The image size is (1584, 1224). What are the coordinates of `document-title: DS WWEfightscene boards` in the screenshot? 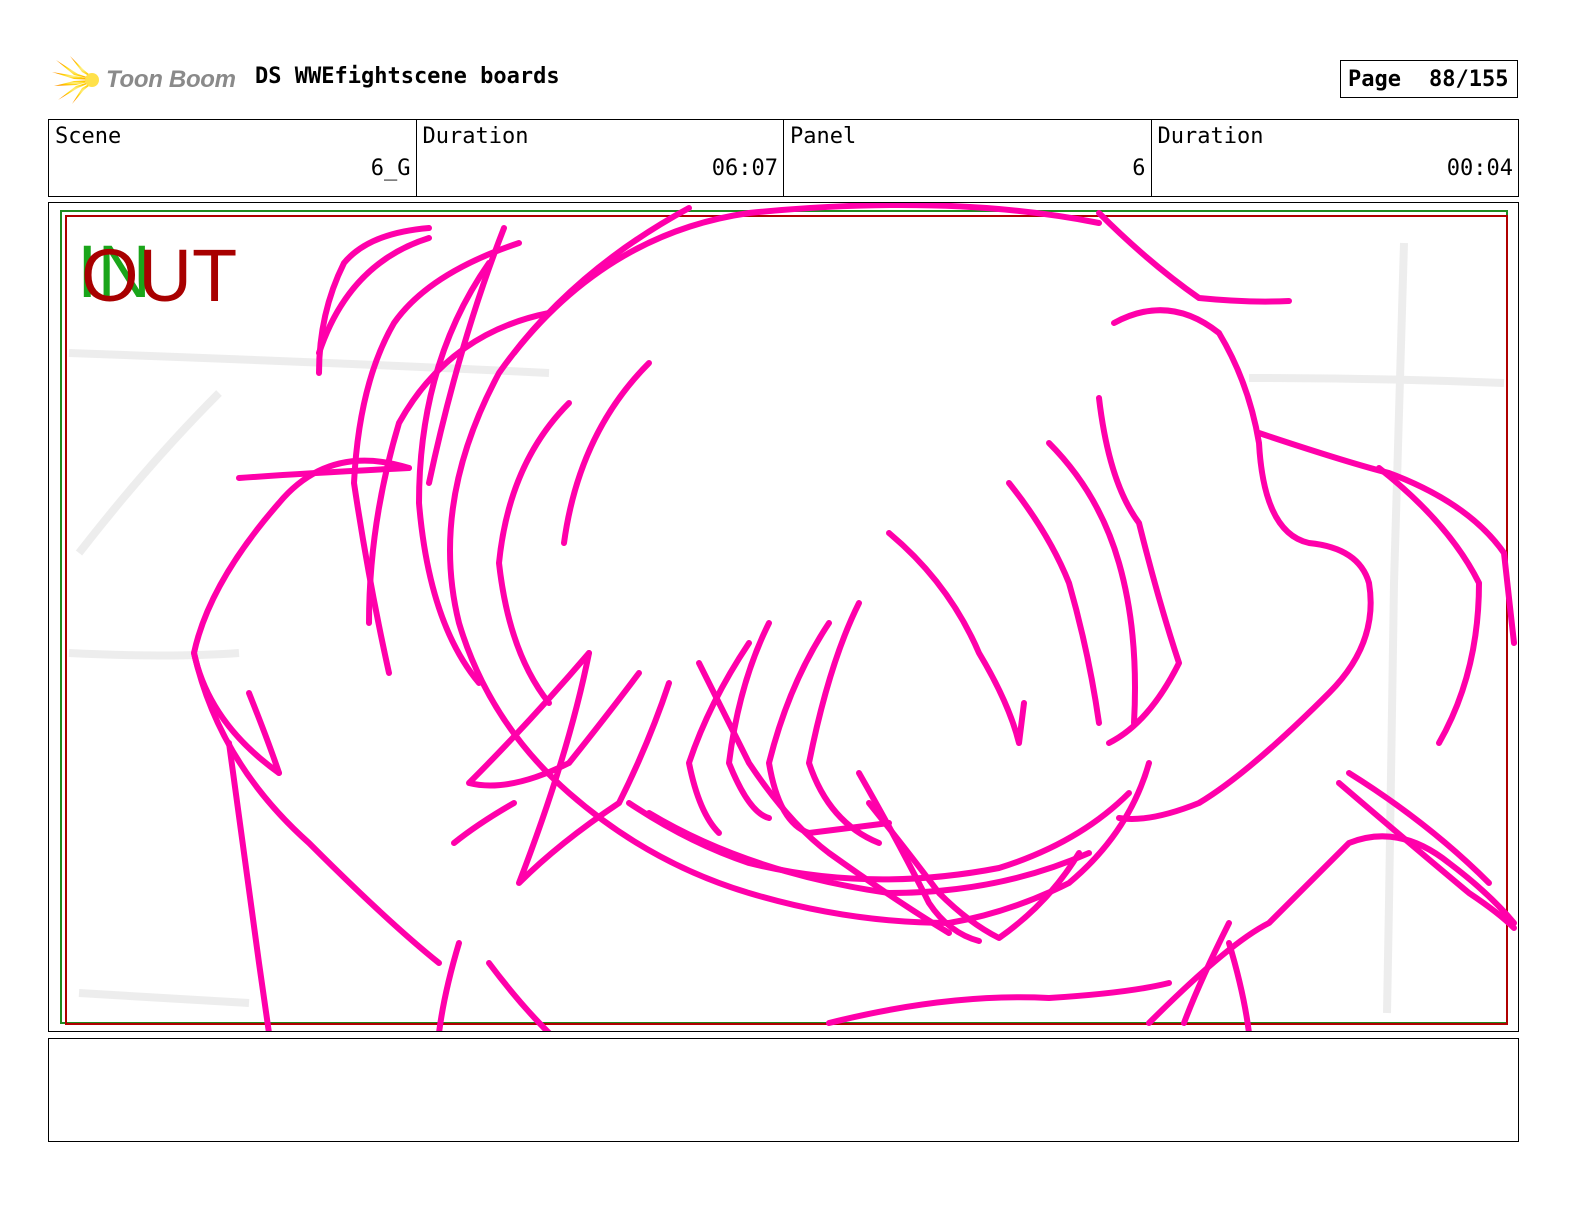 It's located at (407, 76).